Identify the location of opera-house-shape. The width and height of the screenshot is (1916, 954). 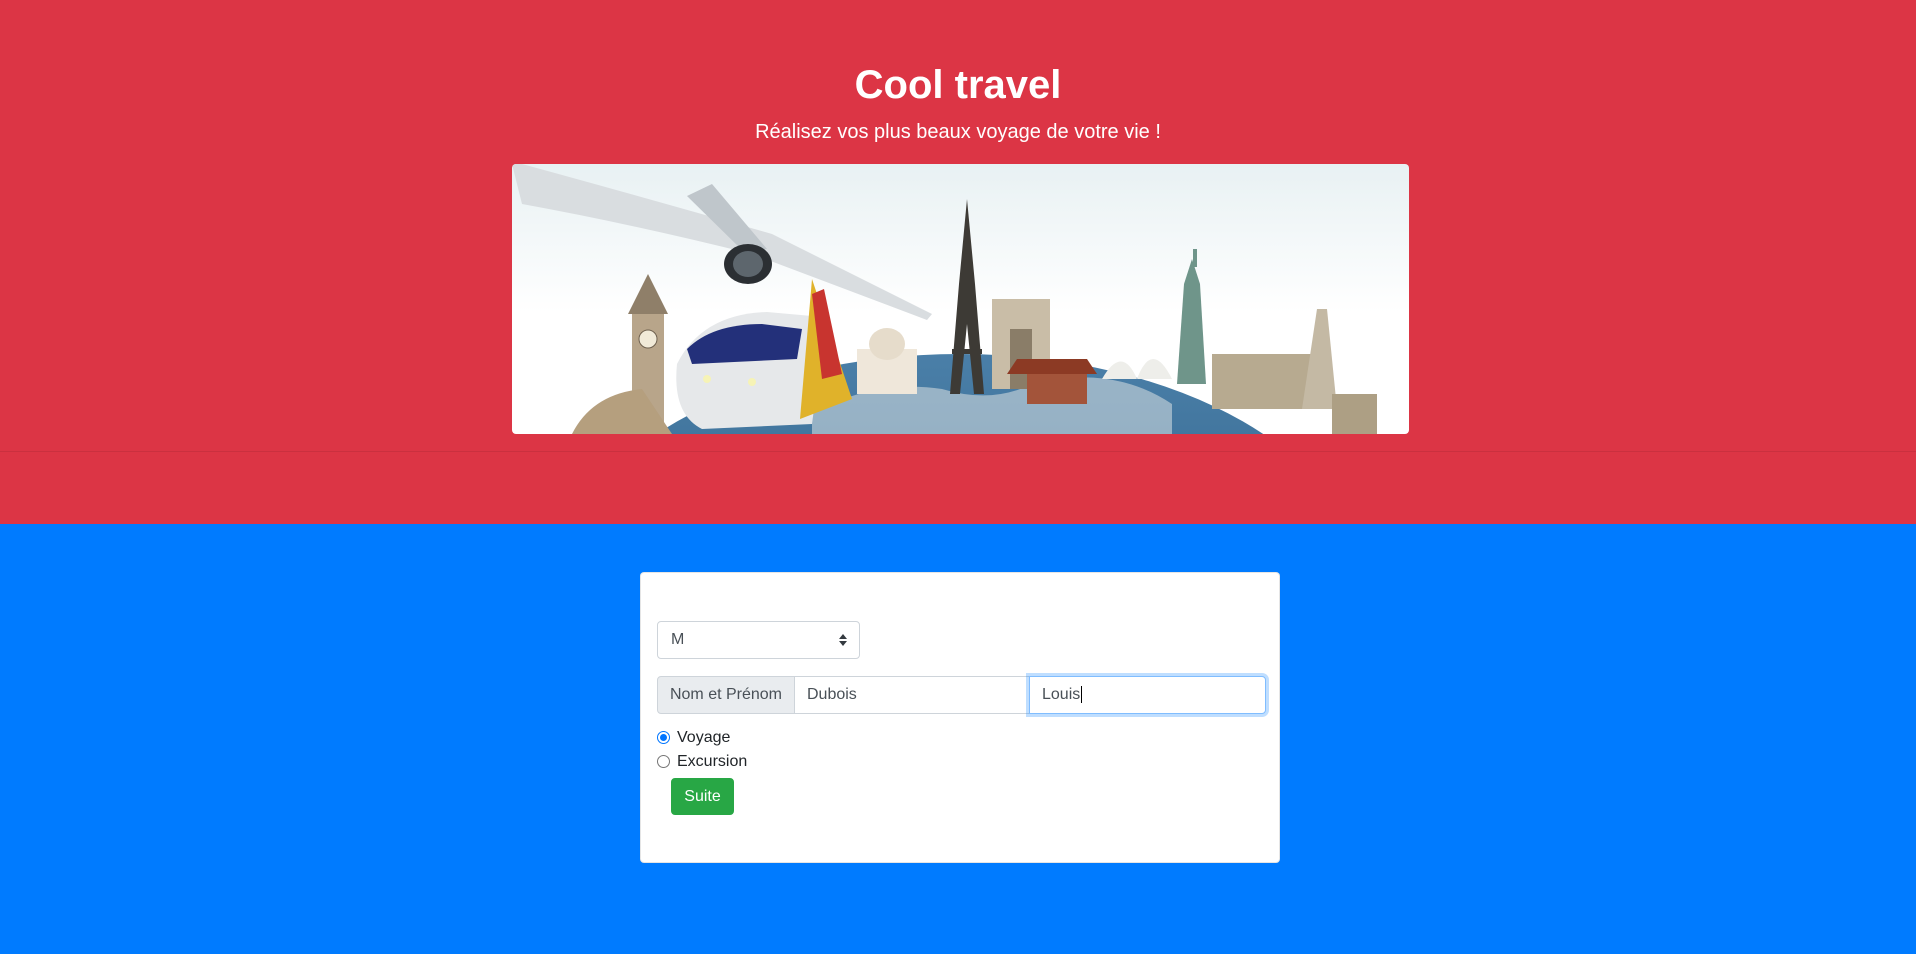
(1137, 369).